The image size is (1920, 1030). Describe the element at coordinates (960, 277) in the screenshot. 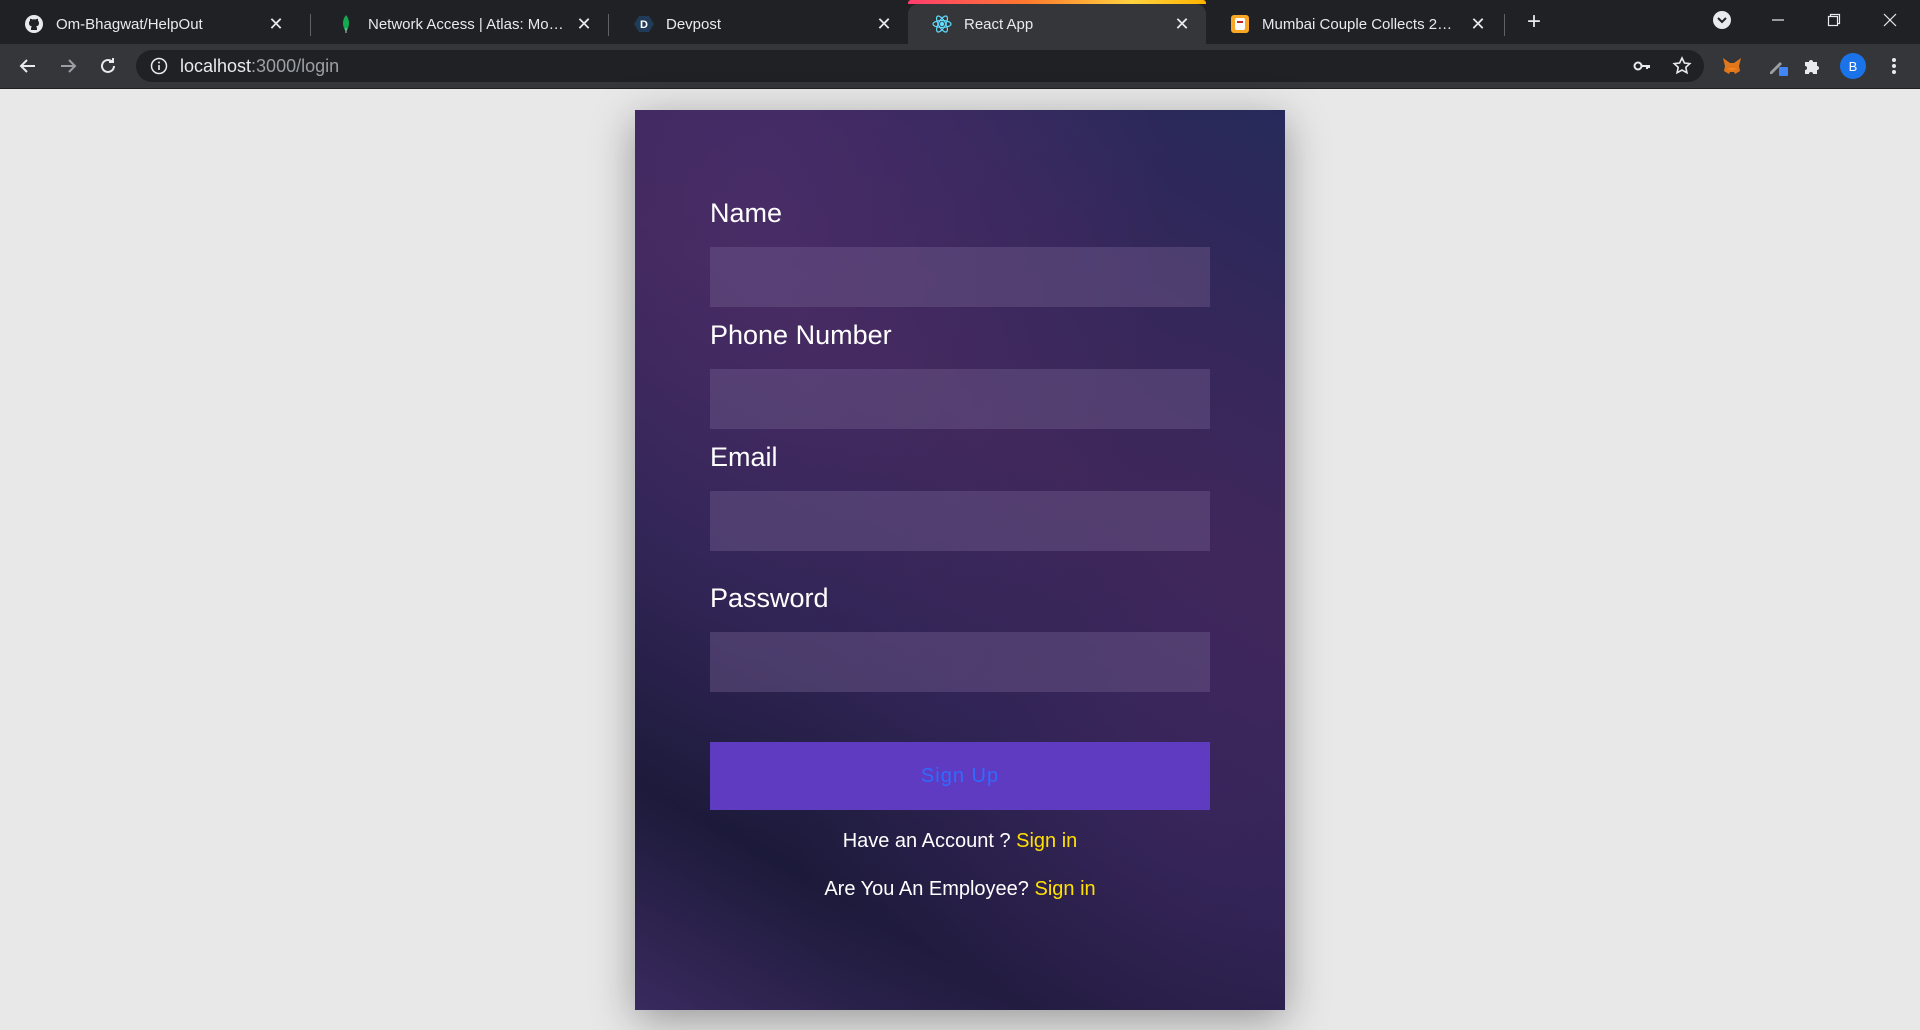

I see `name-input` at that location.